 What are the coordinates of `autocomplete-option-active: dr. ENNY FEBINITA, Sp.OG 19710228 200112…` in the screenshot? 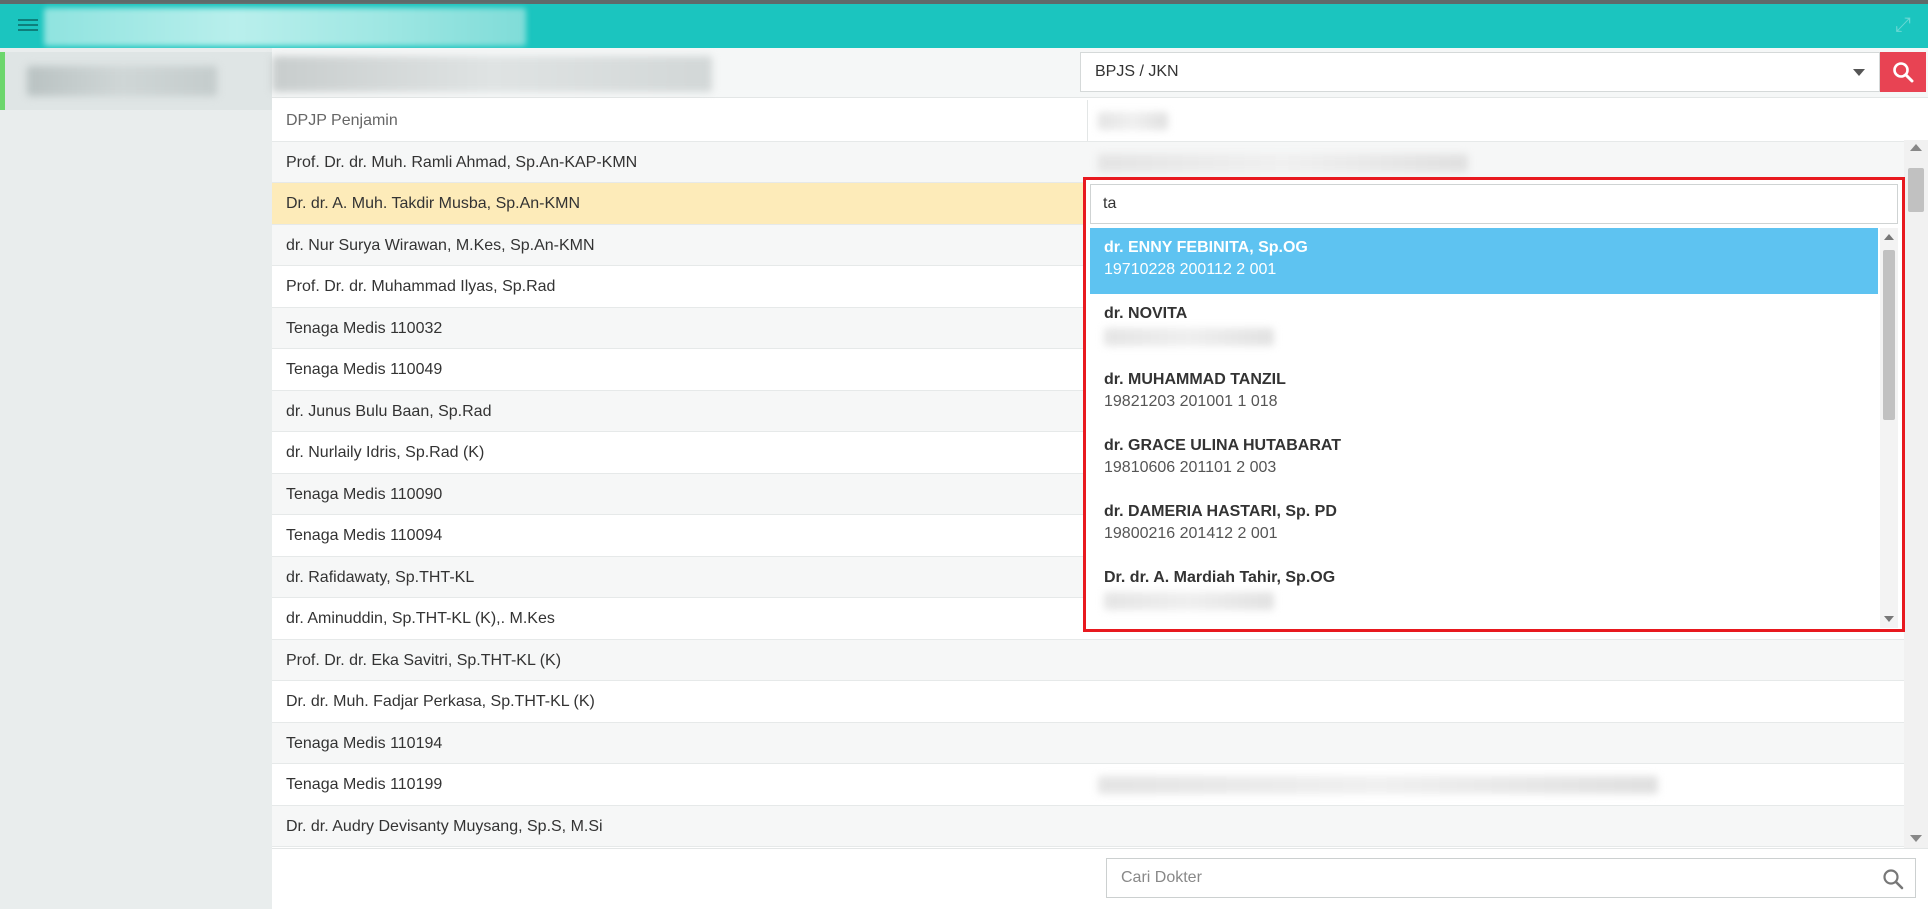 It's located at (1484, 261).